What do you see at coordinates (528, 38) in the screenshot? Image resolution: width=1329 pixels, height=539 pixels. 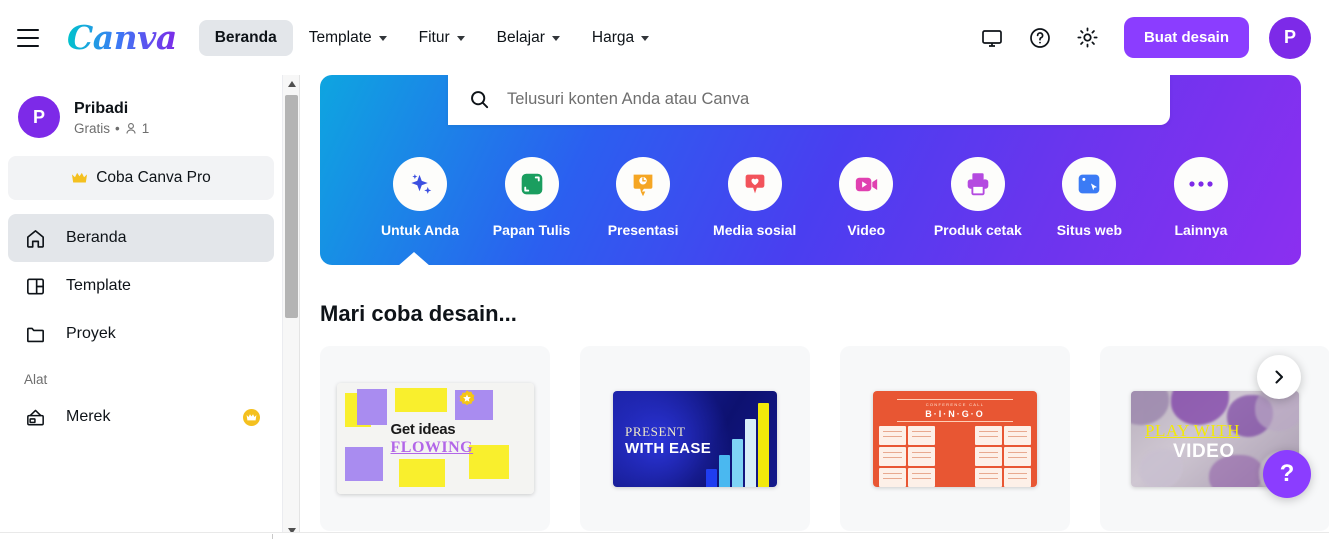 I see `nav-item-belajar: Belajar` at bounding box center [528, 38].